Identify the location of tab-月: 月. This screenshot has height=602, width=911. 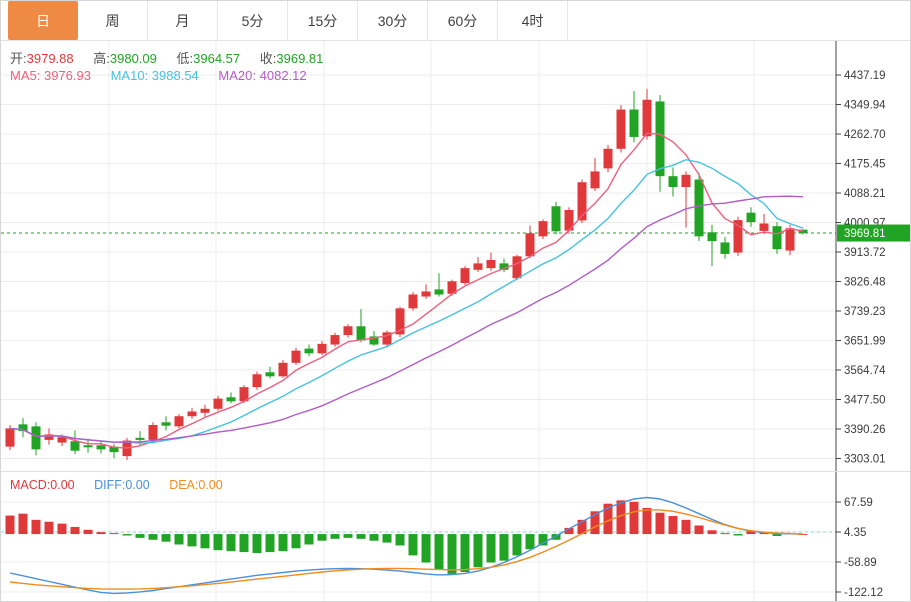
(183, 20).